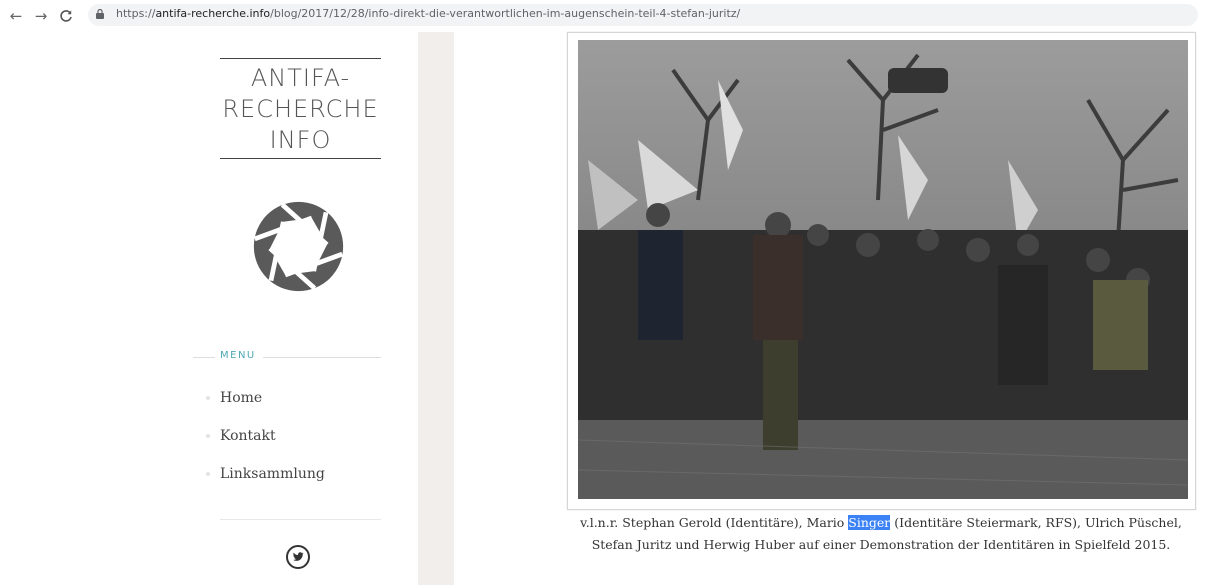  I want to click on menu-item-label: Home, so click(241, 398).